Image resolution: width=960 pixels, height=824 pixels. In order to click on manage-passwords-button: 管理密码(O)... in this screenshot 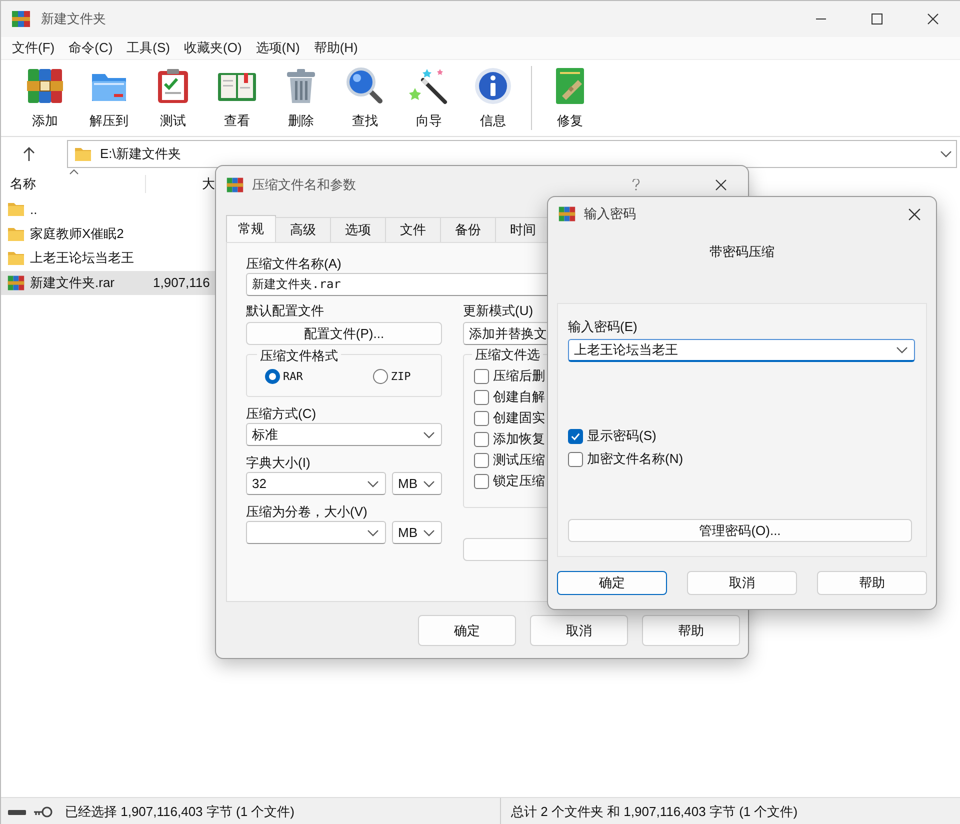, I will do `click(740, 530)`.